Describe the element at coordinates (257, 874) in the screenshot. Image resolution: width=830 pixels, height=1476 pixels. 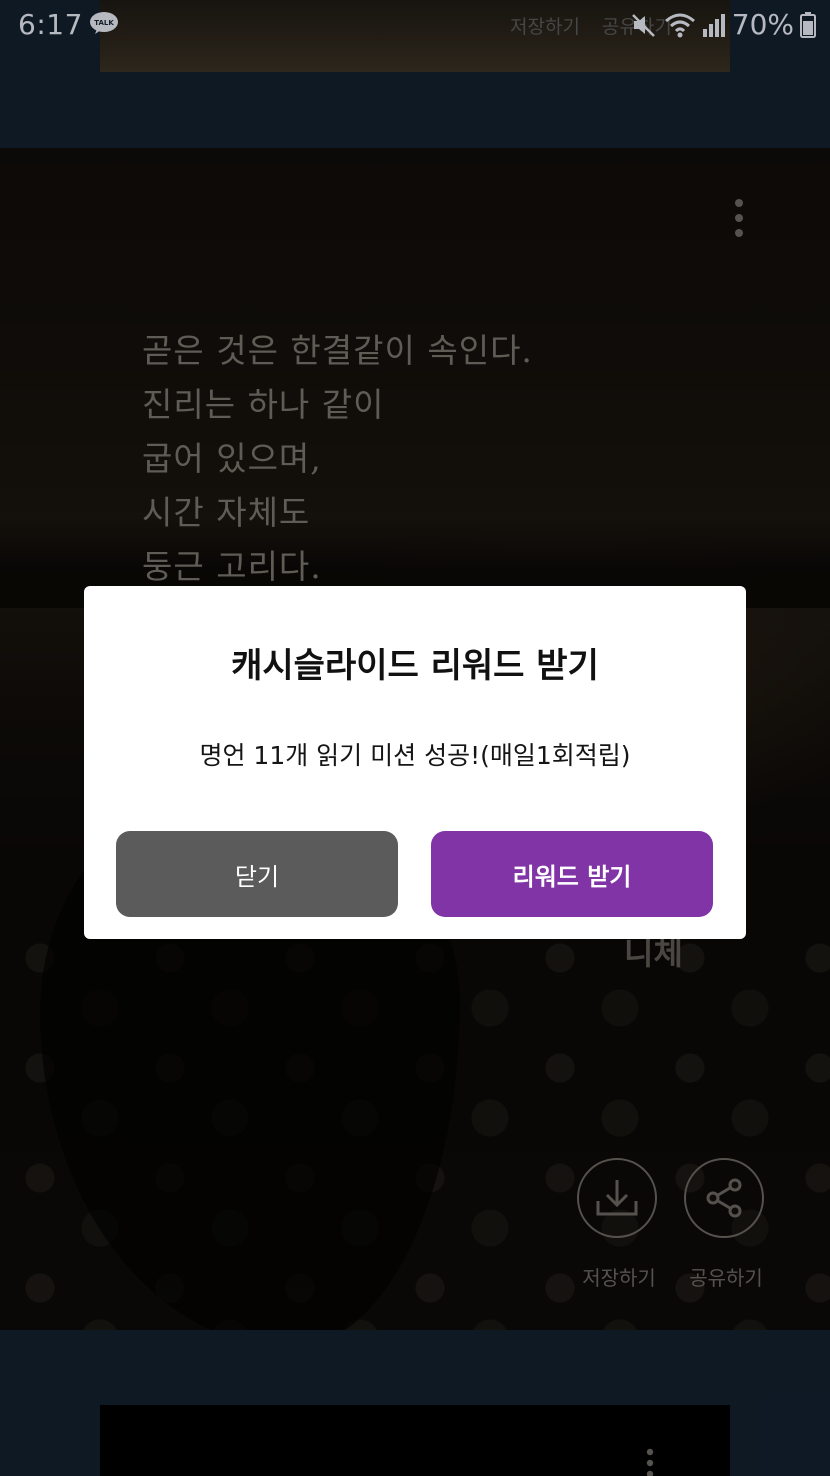
I see `close-button: 닫기` at that location.